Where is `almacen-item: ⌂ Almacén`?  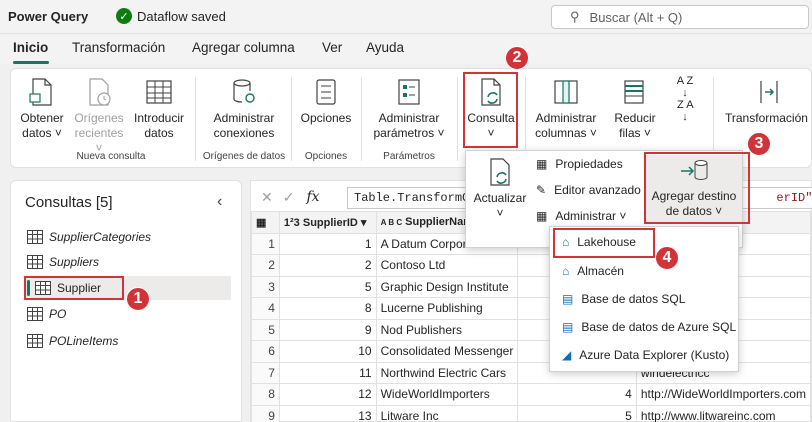
almacen-item: ⌂ Almacén is located at coordinates (593, 271).